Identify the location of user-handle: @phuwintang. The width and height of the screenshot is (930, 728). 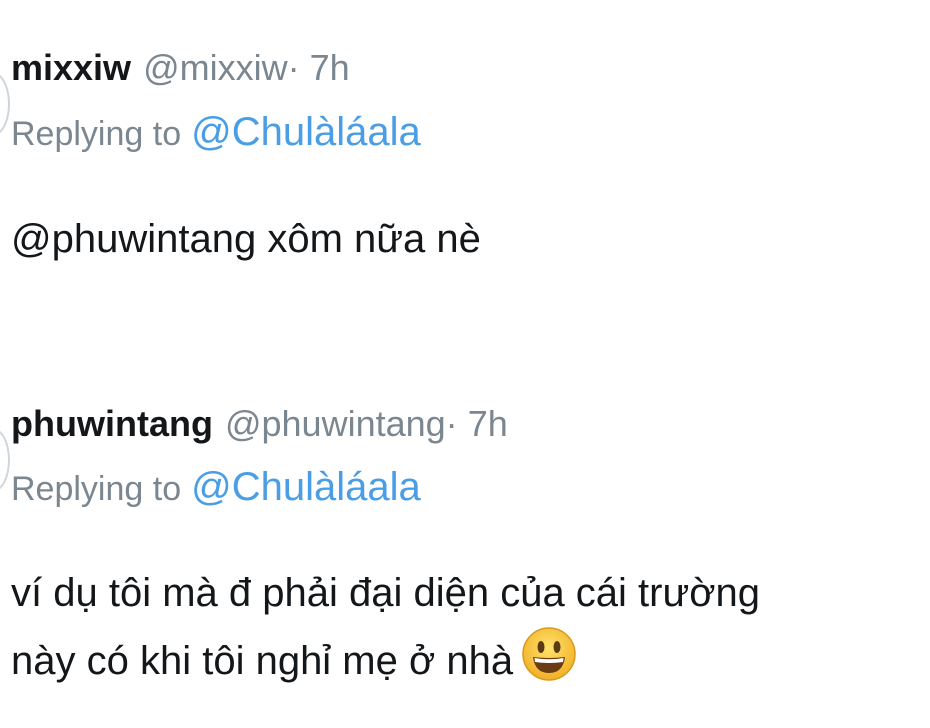
(335, 423).